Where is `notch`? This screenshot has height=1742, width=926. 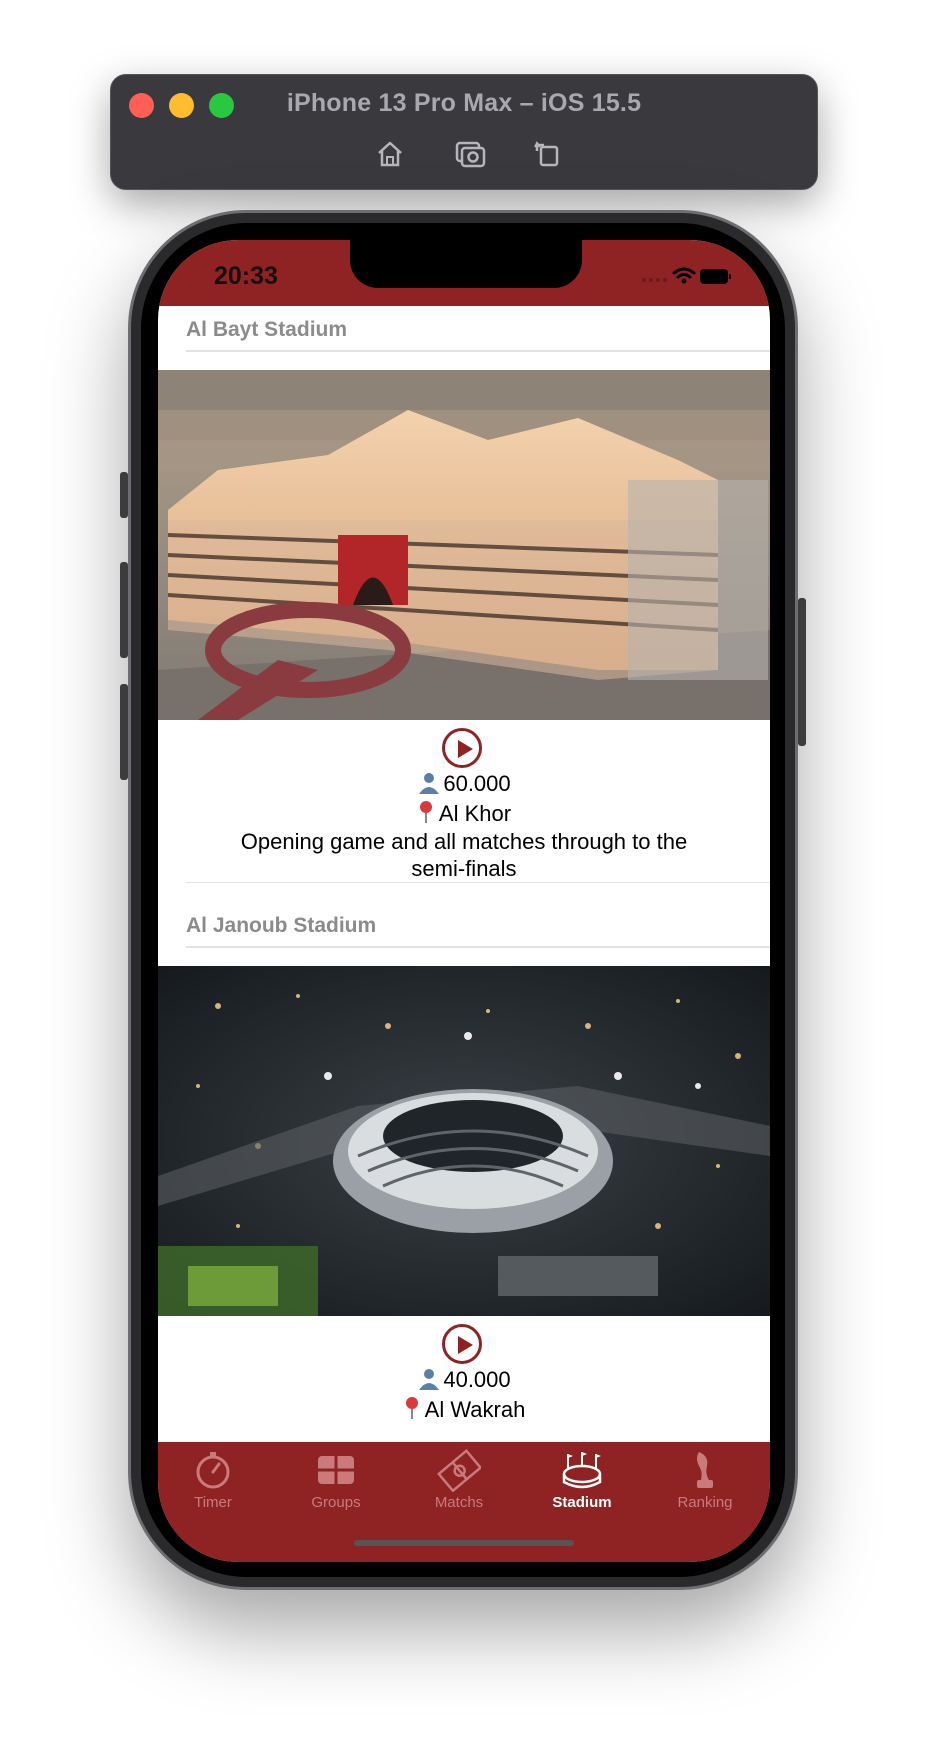 notch is located at coordinates (466, 264).